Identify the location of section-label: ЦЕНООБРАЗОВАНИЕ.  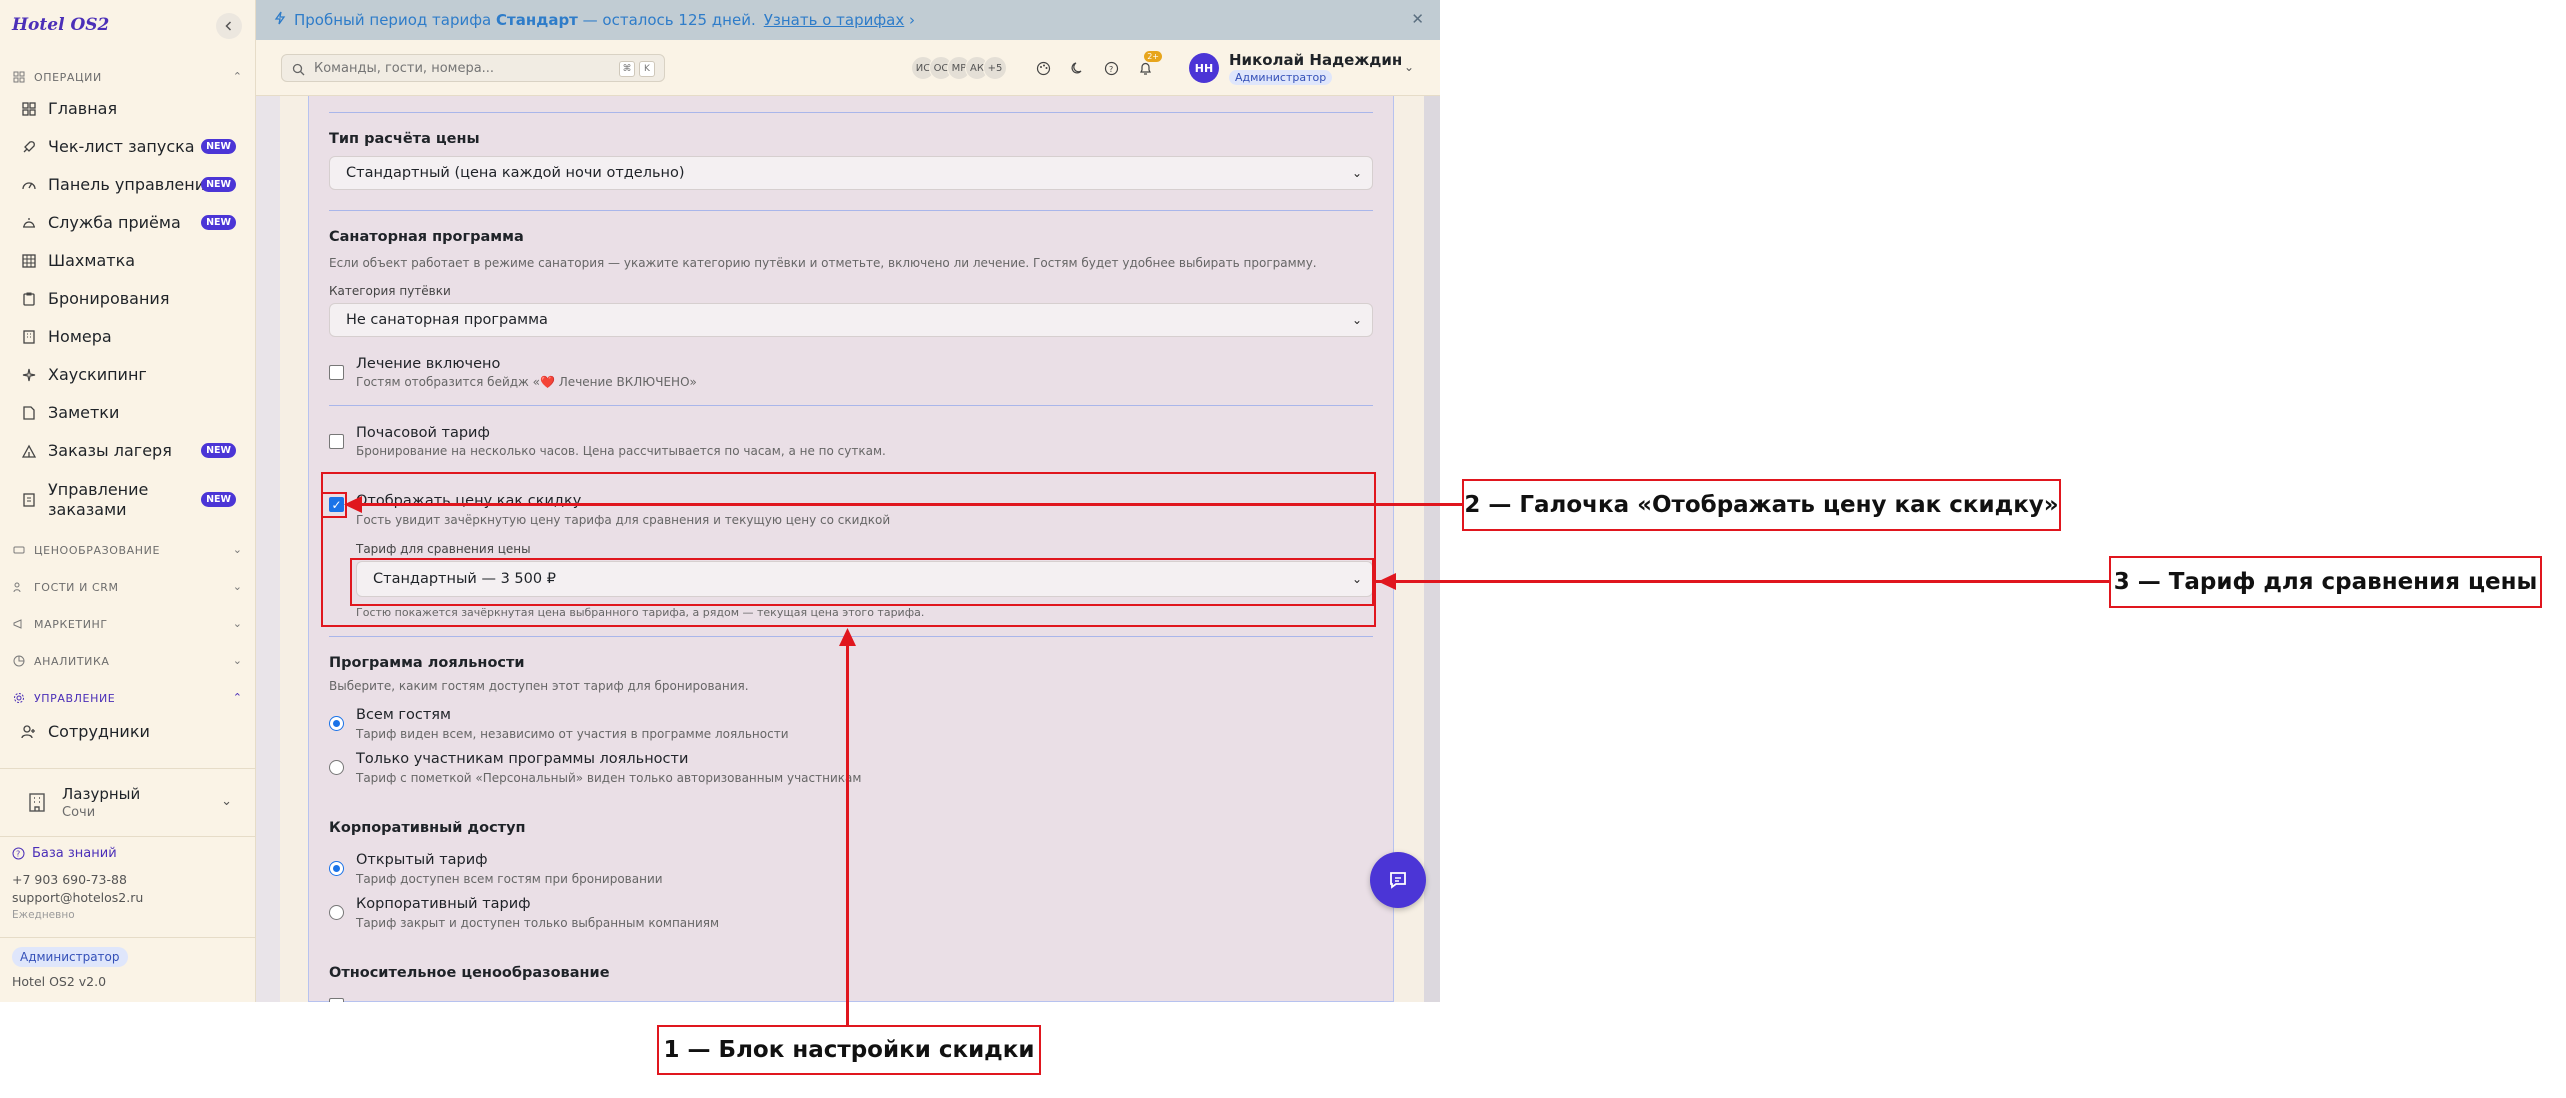
(97, 550).